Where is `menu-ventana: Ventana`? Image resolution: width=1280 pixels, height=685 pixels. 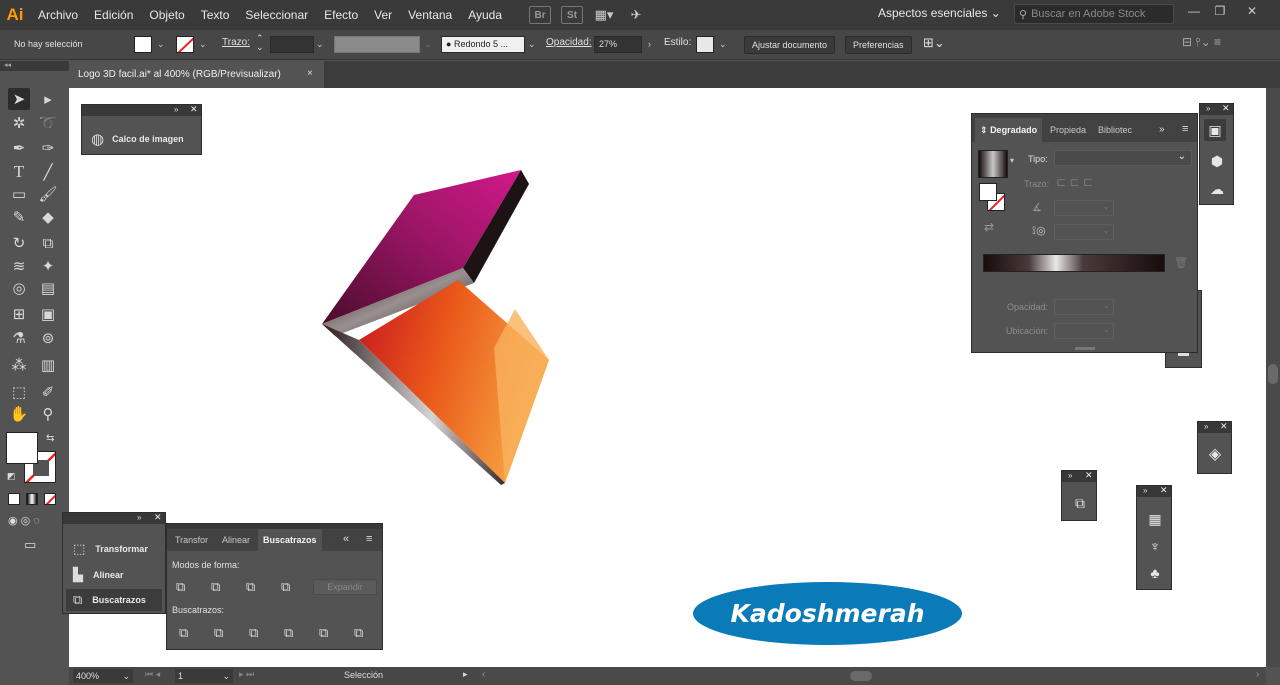
menu-ventana: Ventana is located at coordinates (430, 15).